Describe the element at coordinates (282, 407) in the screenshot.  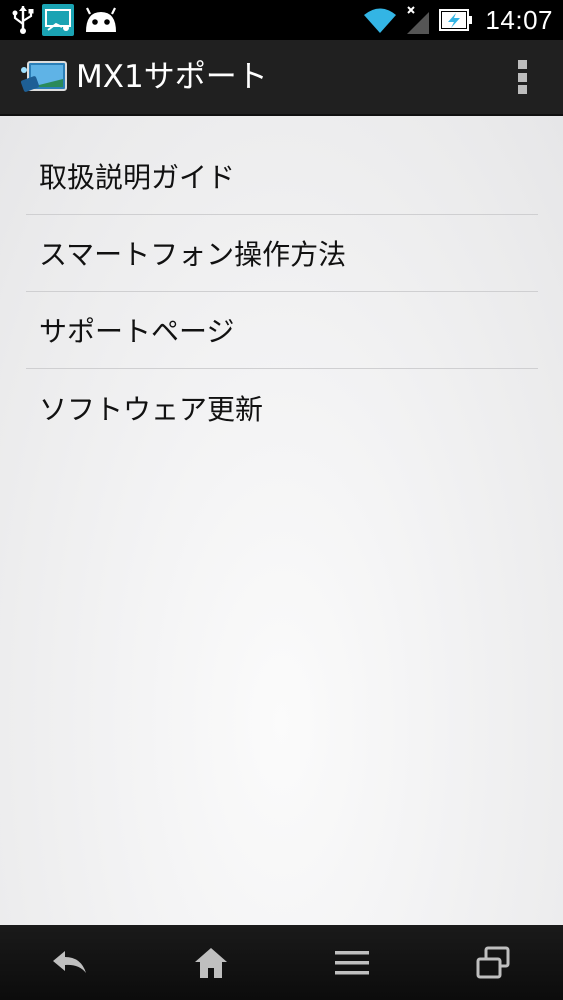
I see `menu-item-software-update: ソフトウェア更新` at that location.